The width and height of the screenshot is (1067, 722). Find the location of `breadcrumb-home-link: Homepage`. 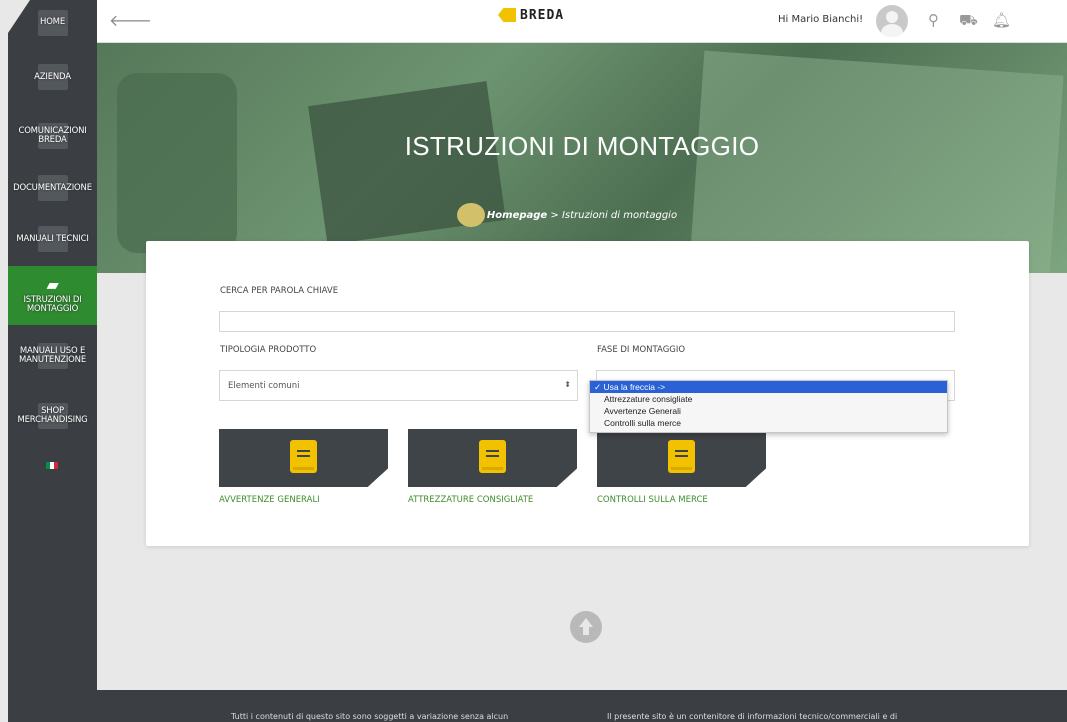

breadcrumb-home-link: Homepage is located at coordinates (517, 215).